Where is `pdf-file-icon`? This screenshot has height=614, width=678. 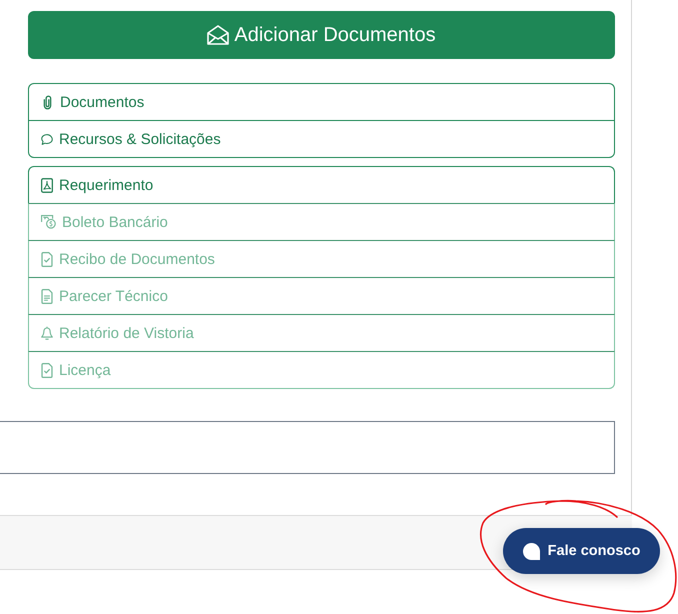
pdf-file-icon is located at coordinates (47, 185).